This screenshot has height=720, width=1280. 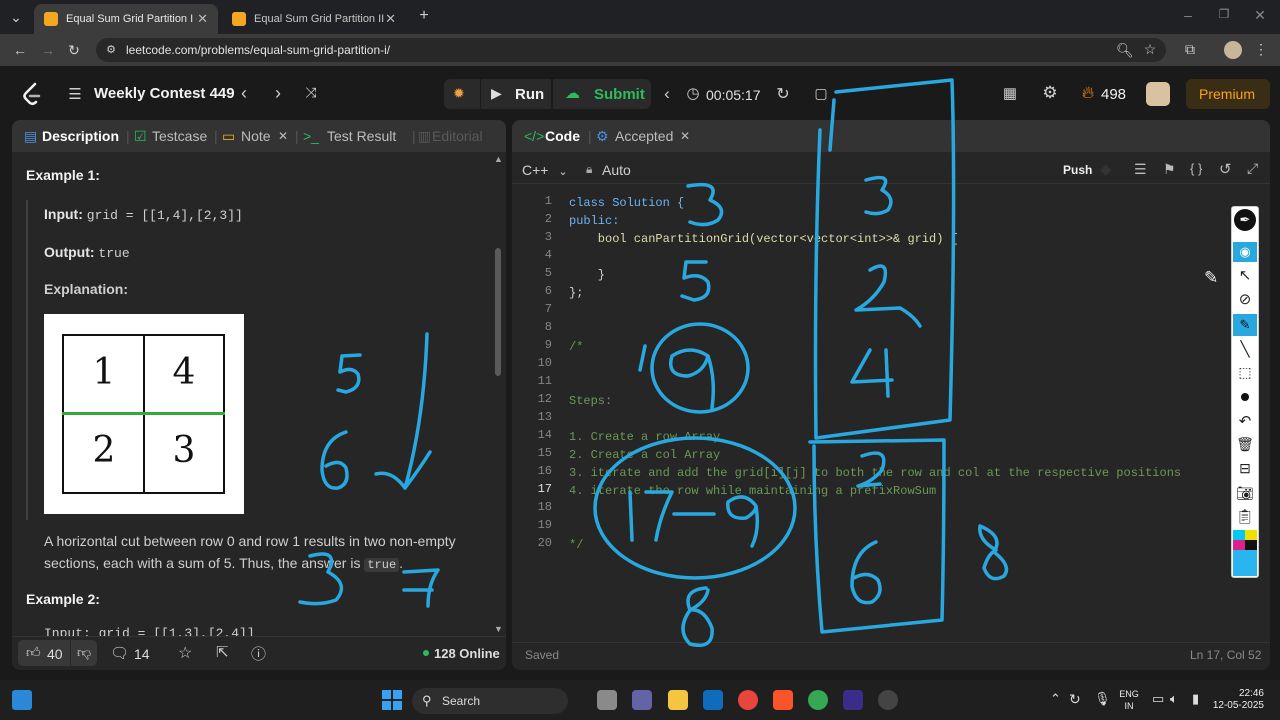 I want to click on search-label: Search, so click(x=461, y=701).